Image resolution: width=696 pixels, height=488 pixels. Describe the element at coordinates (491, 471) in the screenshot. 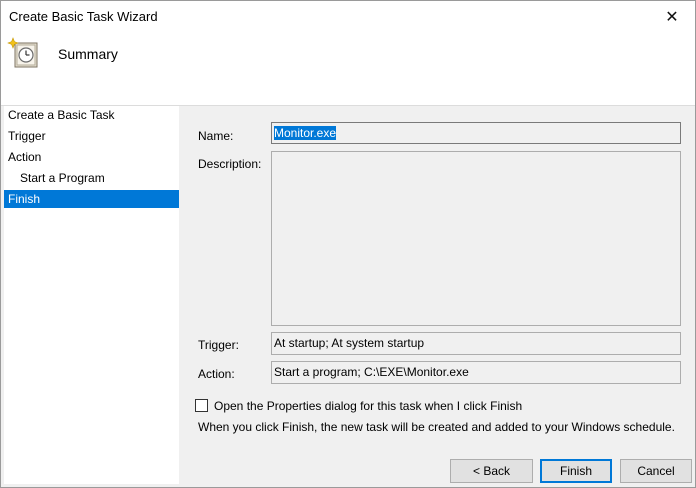

I see `back-button: < Back` at that location.